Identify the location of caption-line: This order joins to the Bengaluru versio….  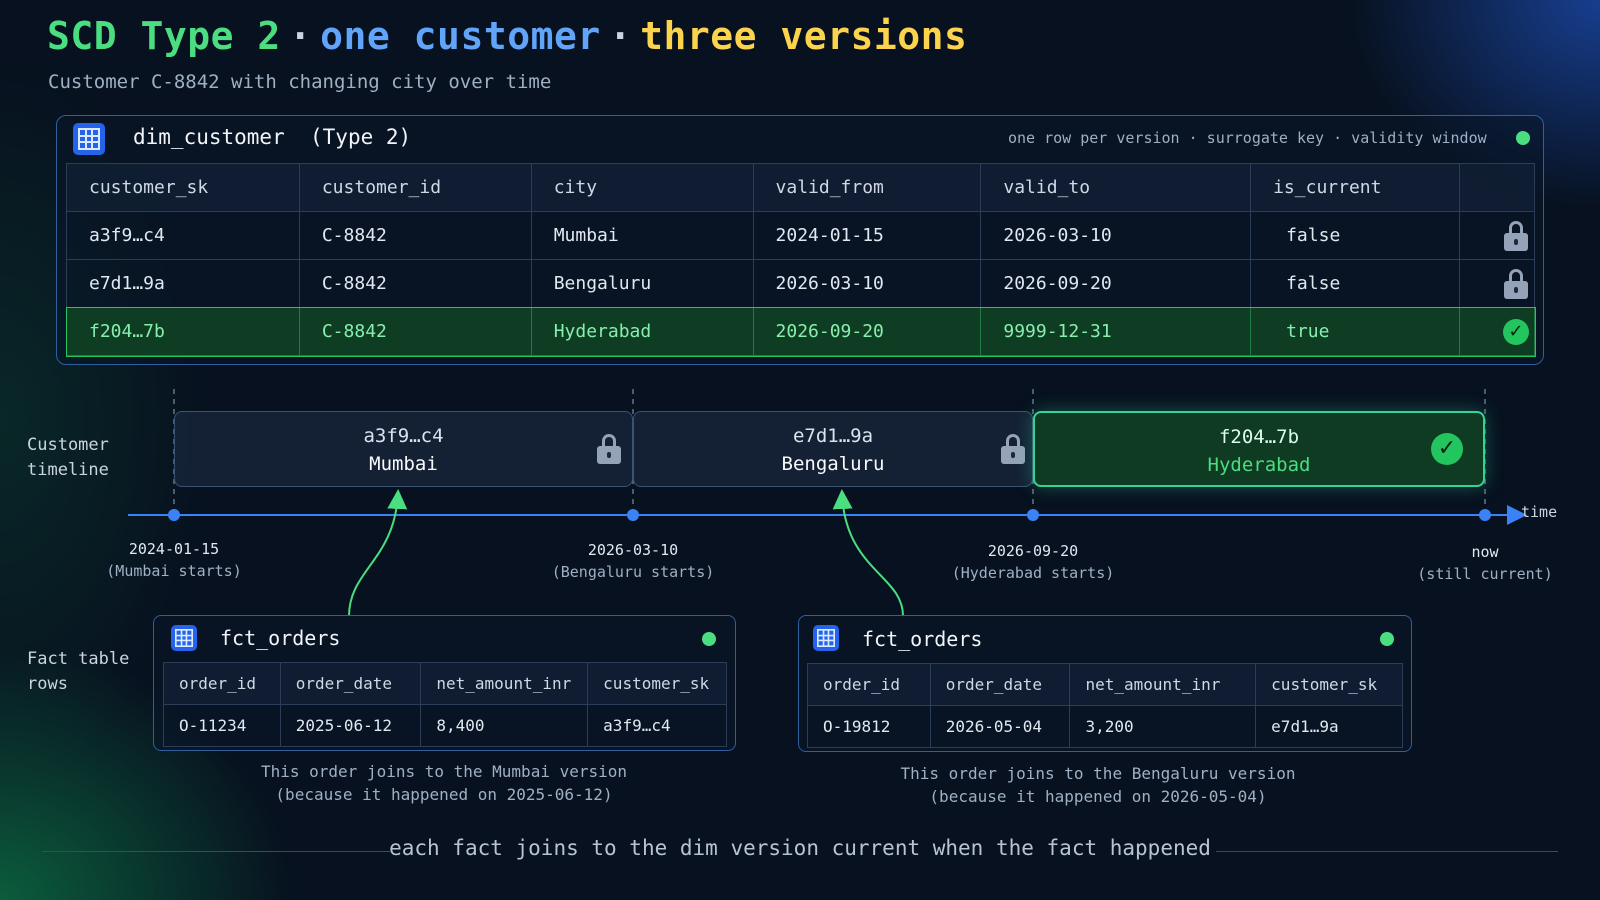
(1098, 773).